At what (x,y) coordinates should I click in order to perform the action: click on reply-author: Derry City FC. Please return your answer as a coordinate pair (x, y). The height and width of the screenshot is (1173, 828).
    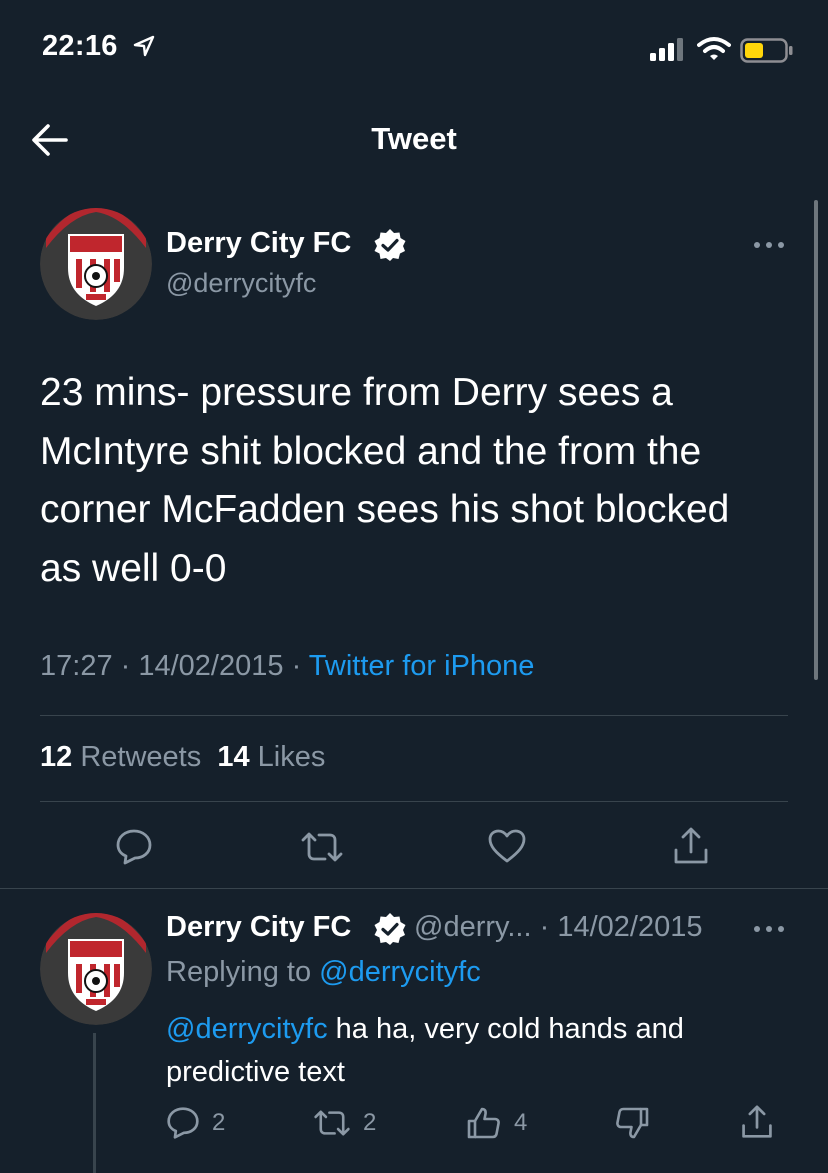
    Looking at the image, I should click on (258, 927).